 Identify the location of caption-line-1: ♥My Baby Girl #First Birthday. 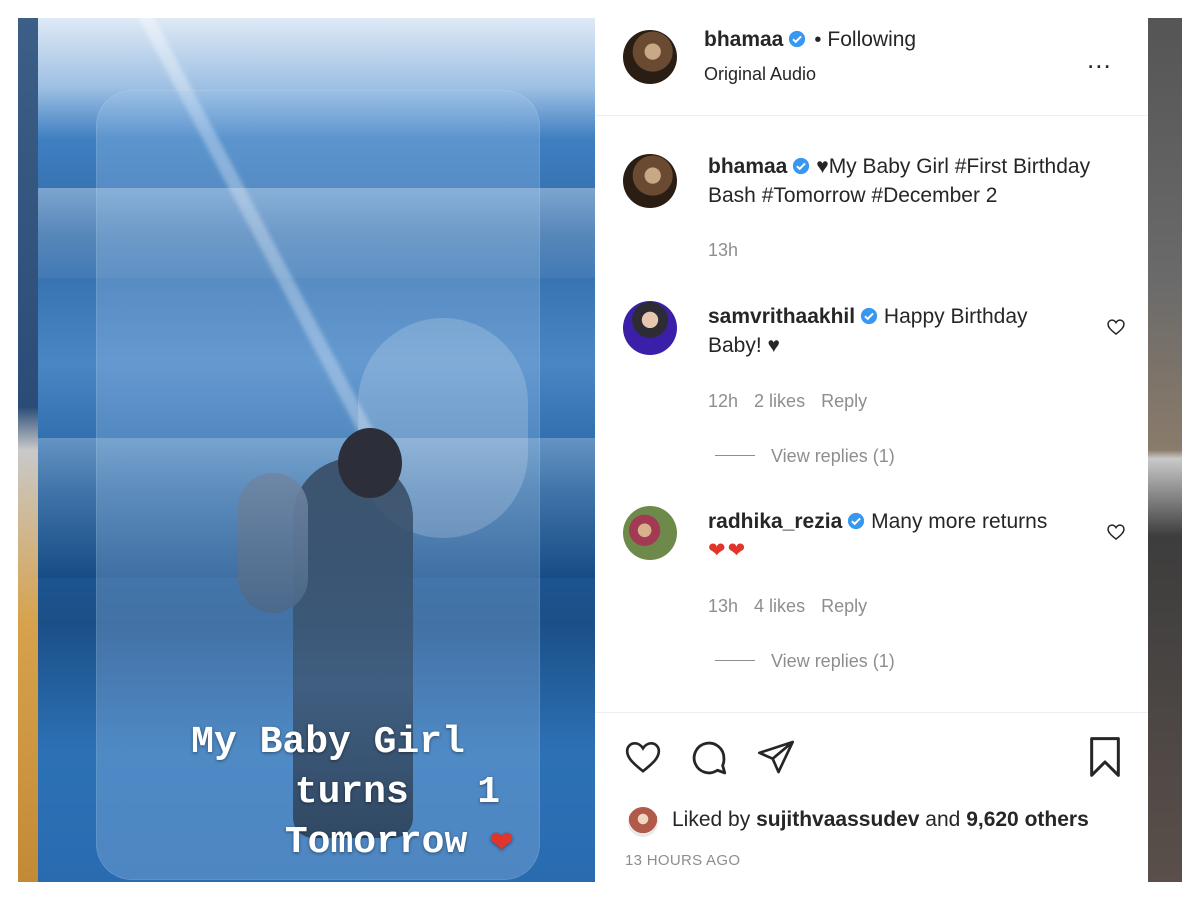
(953, 166).